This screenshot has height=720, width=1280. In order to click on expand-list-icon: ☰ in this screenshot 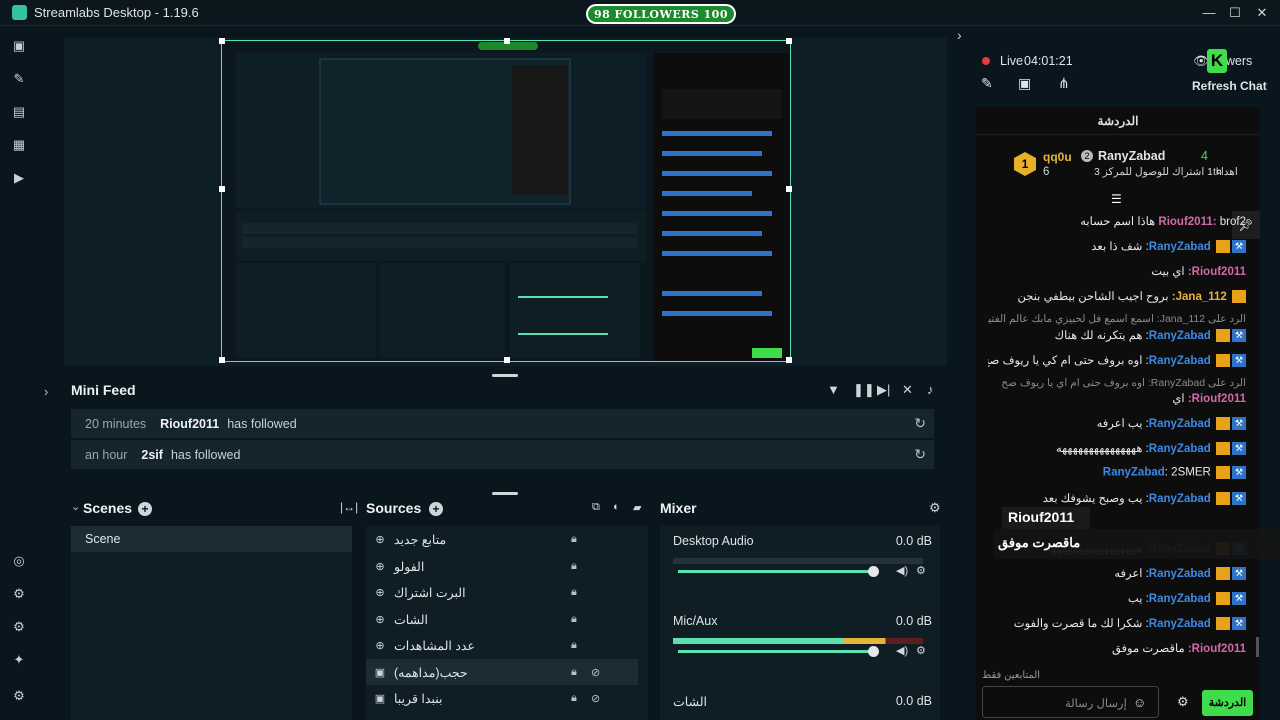, I will do `click(1116, 199)`.